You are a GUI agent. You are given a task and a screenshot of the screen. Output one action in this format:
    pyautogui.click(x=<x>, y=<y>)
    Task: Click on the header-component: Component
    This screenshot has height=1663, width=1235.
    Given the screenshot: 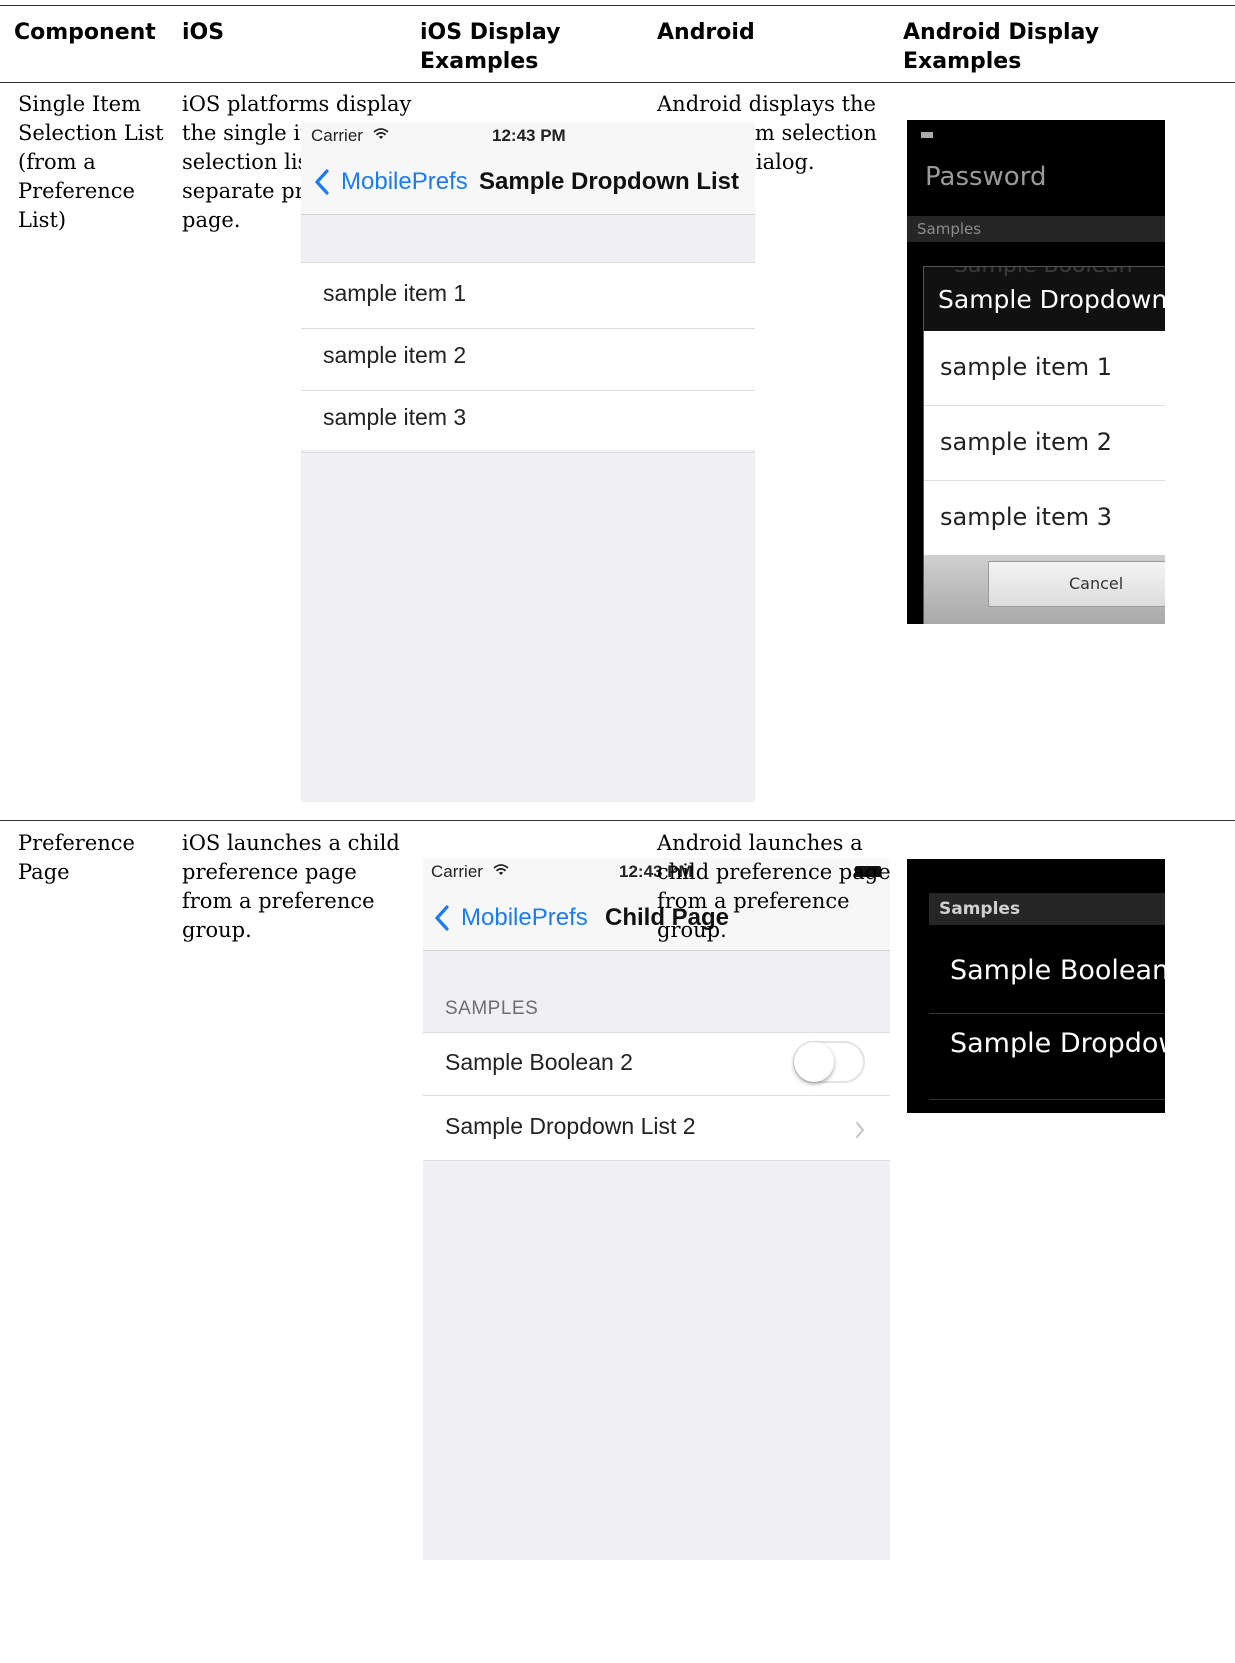 What is the action you would take?
    pyautogui.click(x=85, y=32)
    